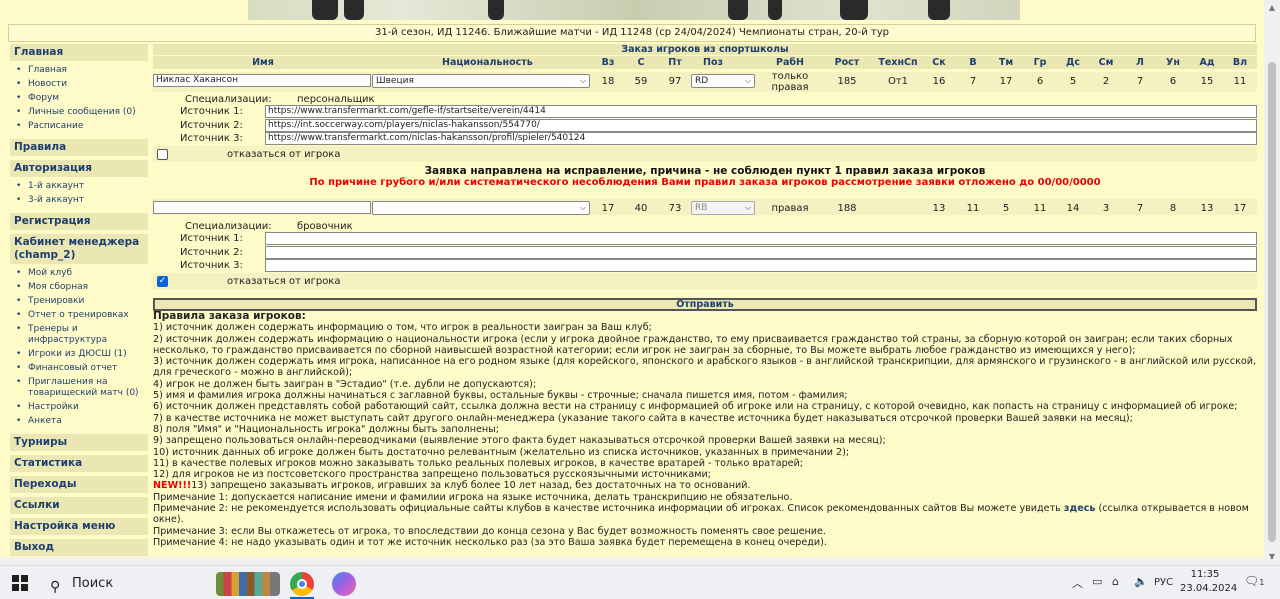 Image resolution: width=1280 pixels, height=599 pixels. Describe the element at coordinates (1272, 302) in the screenshot. I see `scrollbar-thumb` at that location.